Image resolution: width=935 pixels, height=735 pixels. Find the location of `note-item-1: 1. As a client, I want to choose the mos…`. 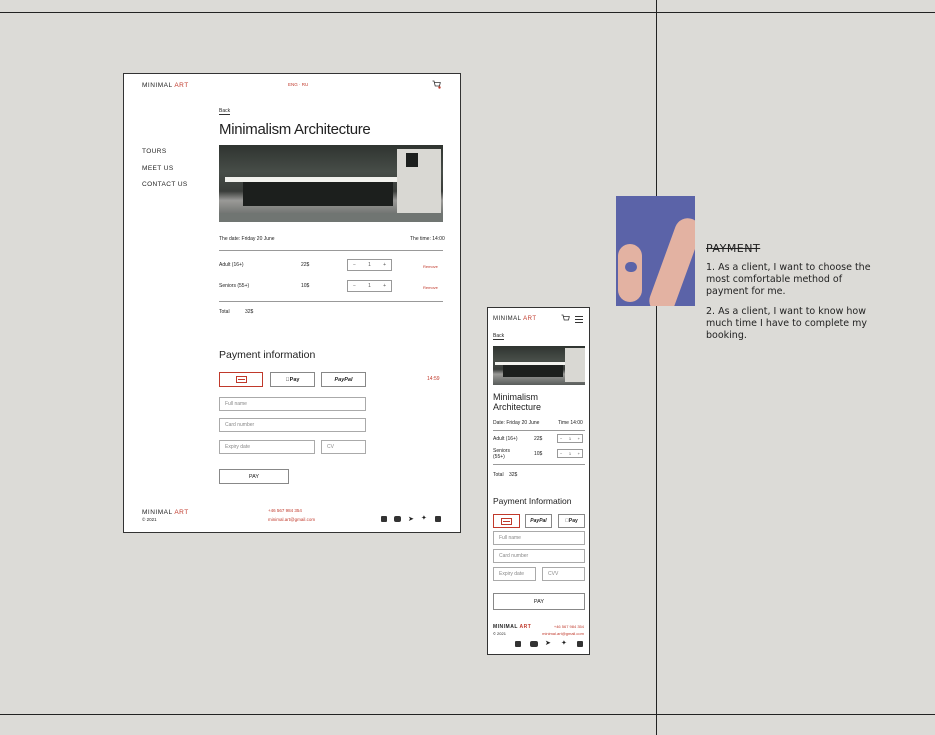

note-item-1: 1. As a client, I want to choose the mos… is located at coordinates (788, 279).